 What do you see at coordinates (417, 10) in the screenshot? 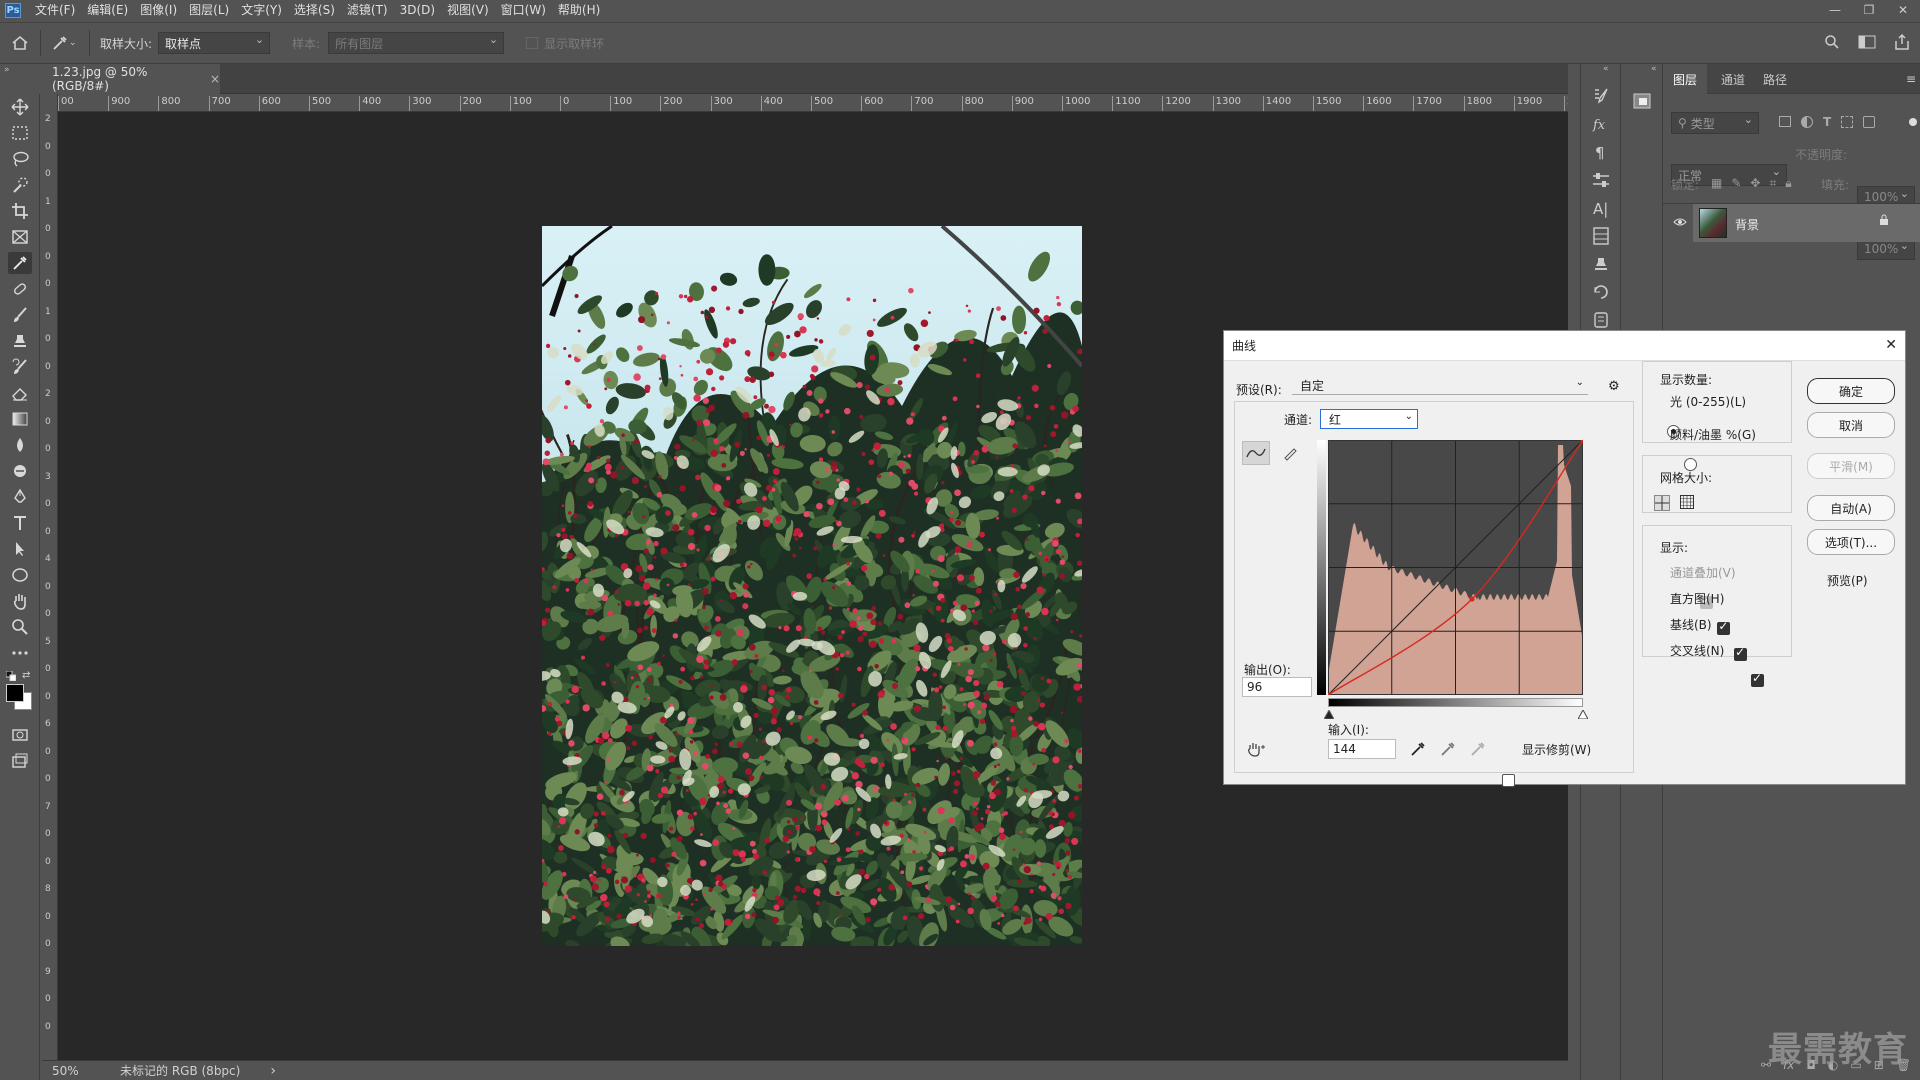
I see `menu-item-7: 3D(D)` at bounding box center [417, 10].